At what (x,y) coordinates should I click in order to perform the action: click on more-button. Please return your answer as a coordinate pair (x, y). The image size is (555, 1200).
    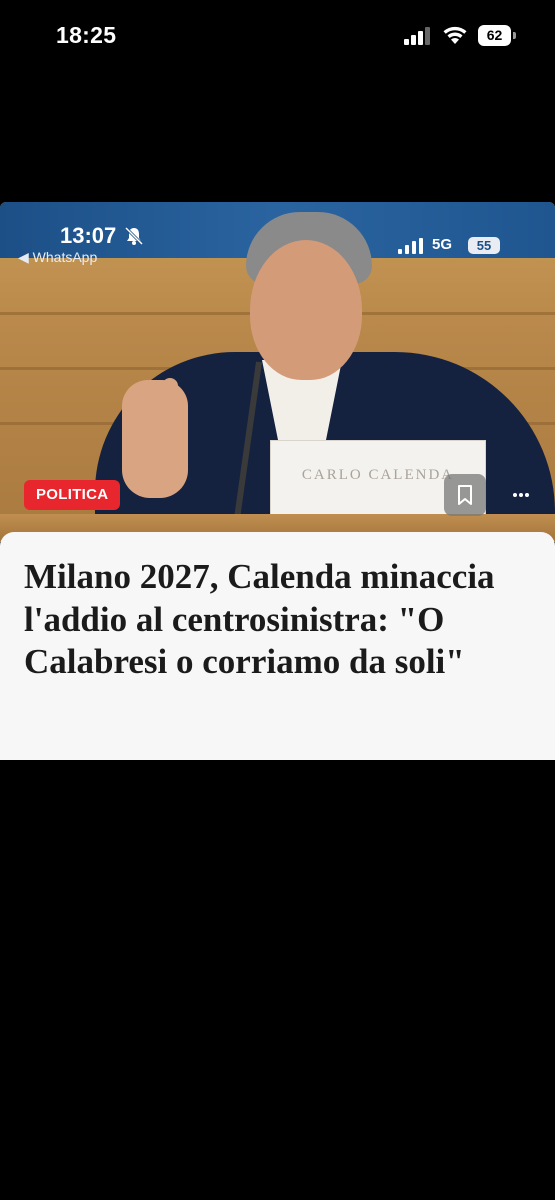
    Looking at the image, I should click on (521, 495).